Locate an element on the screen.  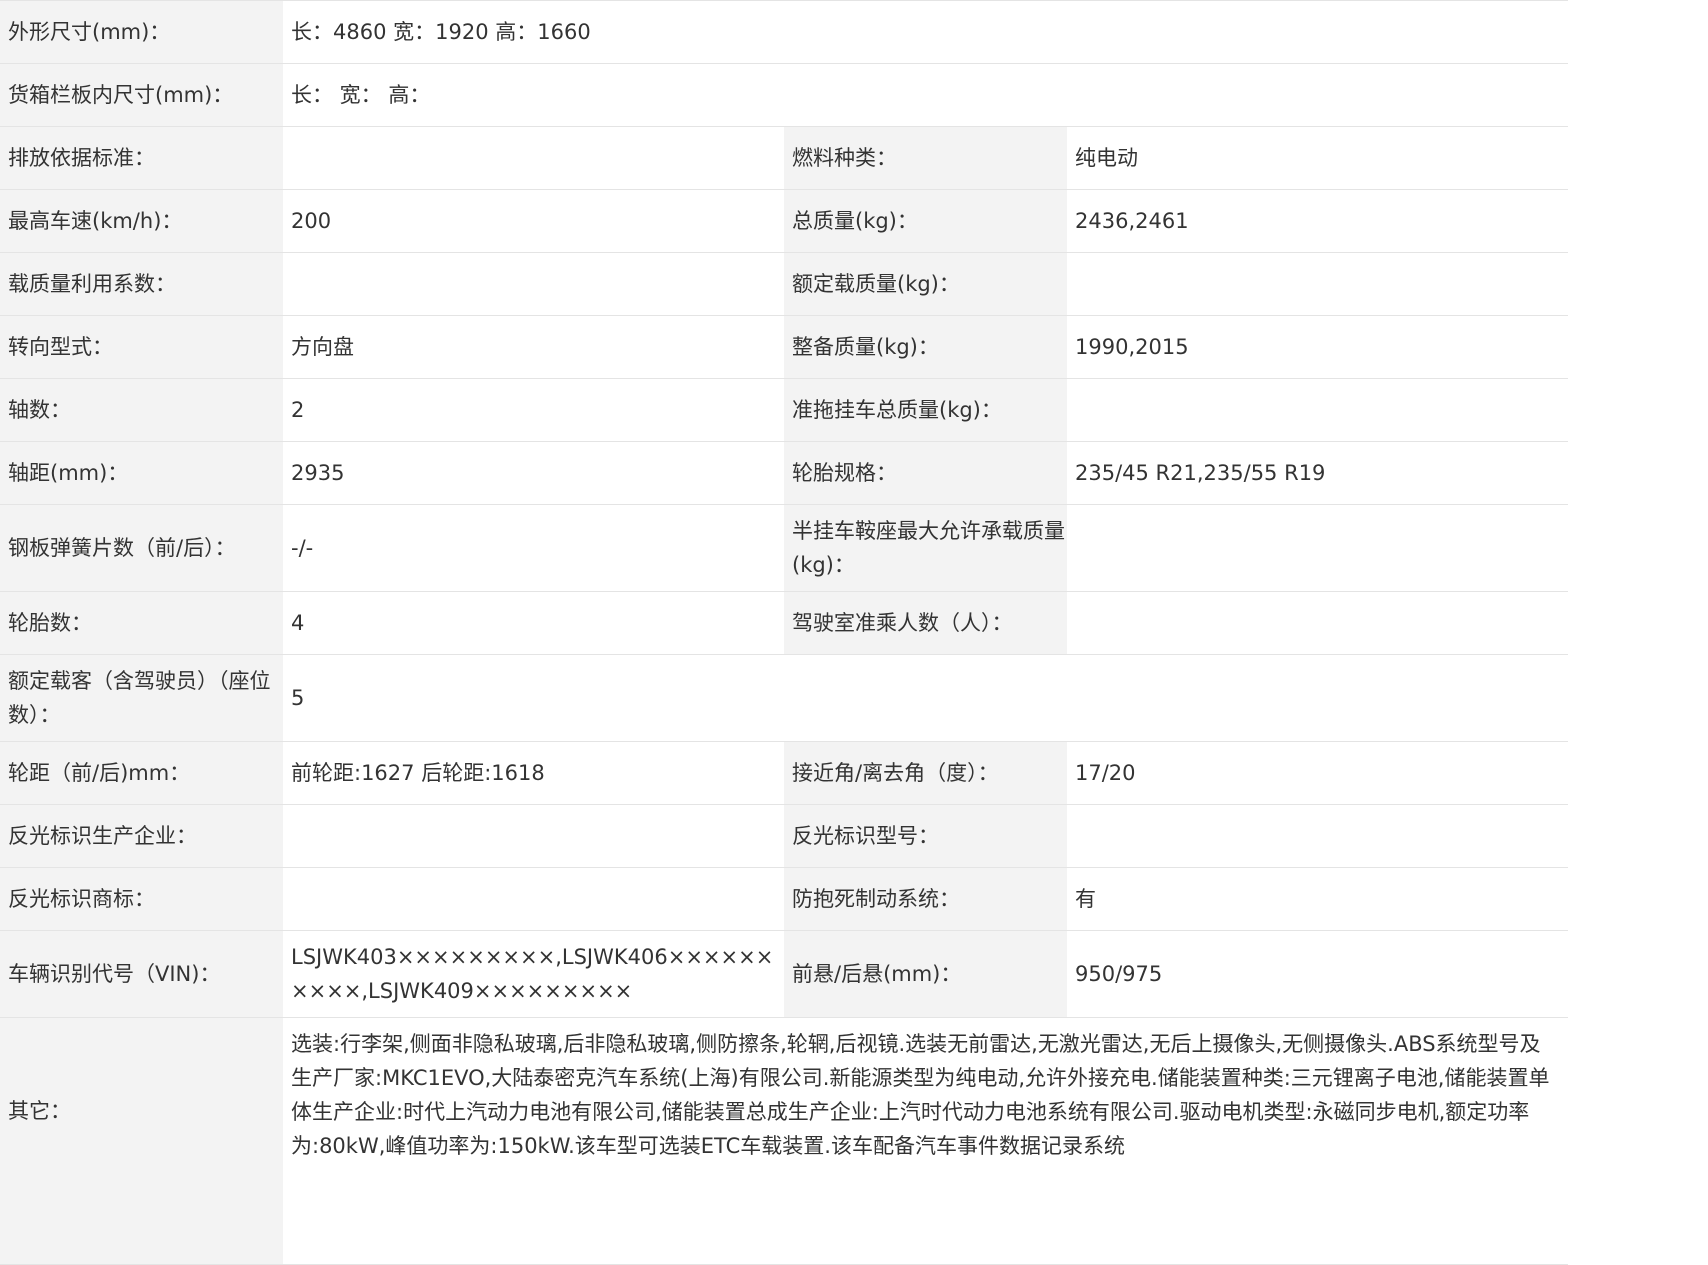
label-reflector-brand: 反光标识商标： is located at coordinates (141, 899).